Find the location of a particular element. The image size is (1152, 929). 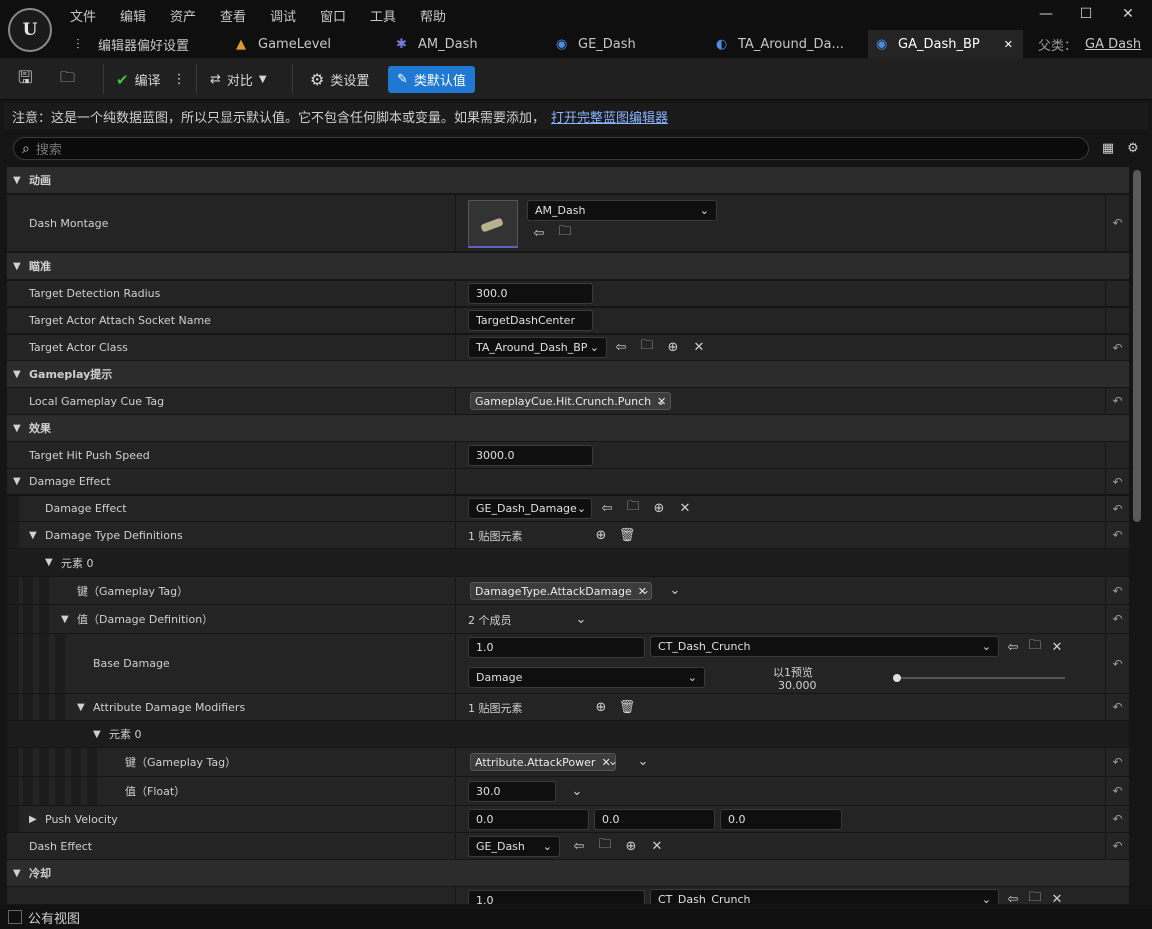

diff-button: ⇄ 对比 ▼ is located at coordinates (238, 79).